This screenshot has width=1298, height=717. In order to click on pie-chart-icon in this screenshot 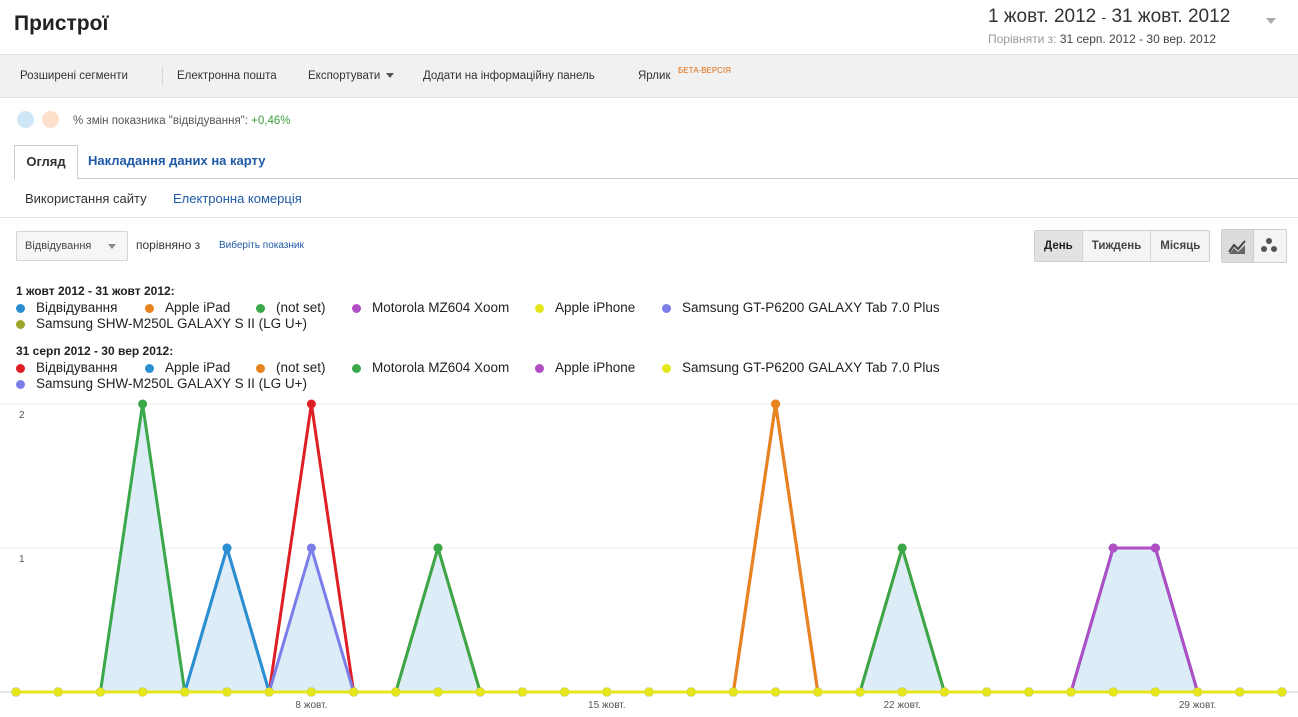, I will do `click(50, 119)`.